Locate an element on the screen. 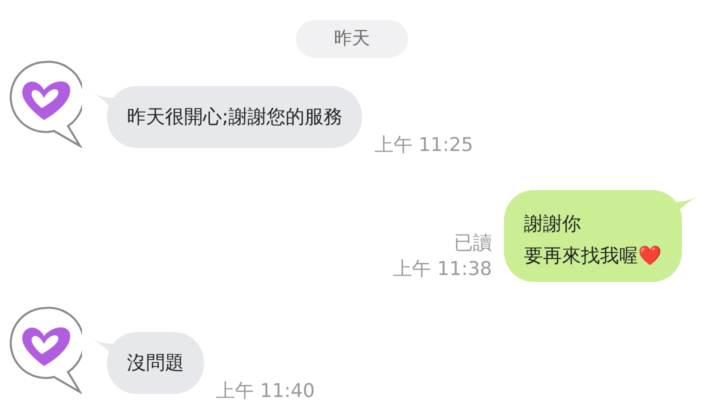 This screenshot has height=410, width=704. message-time: 上午 11:38 is located at coordinates (442, 269).